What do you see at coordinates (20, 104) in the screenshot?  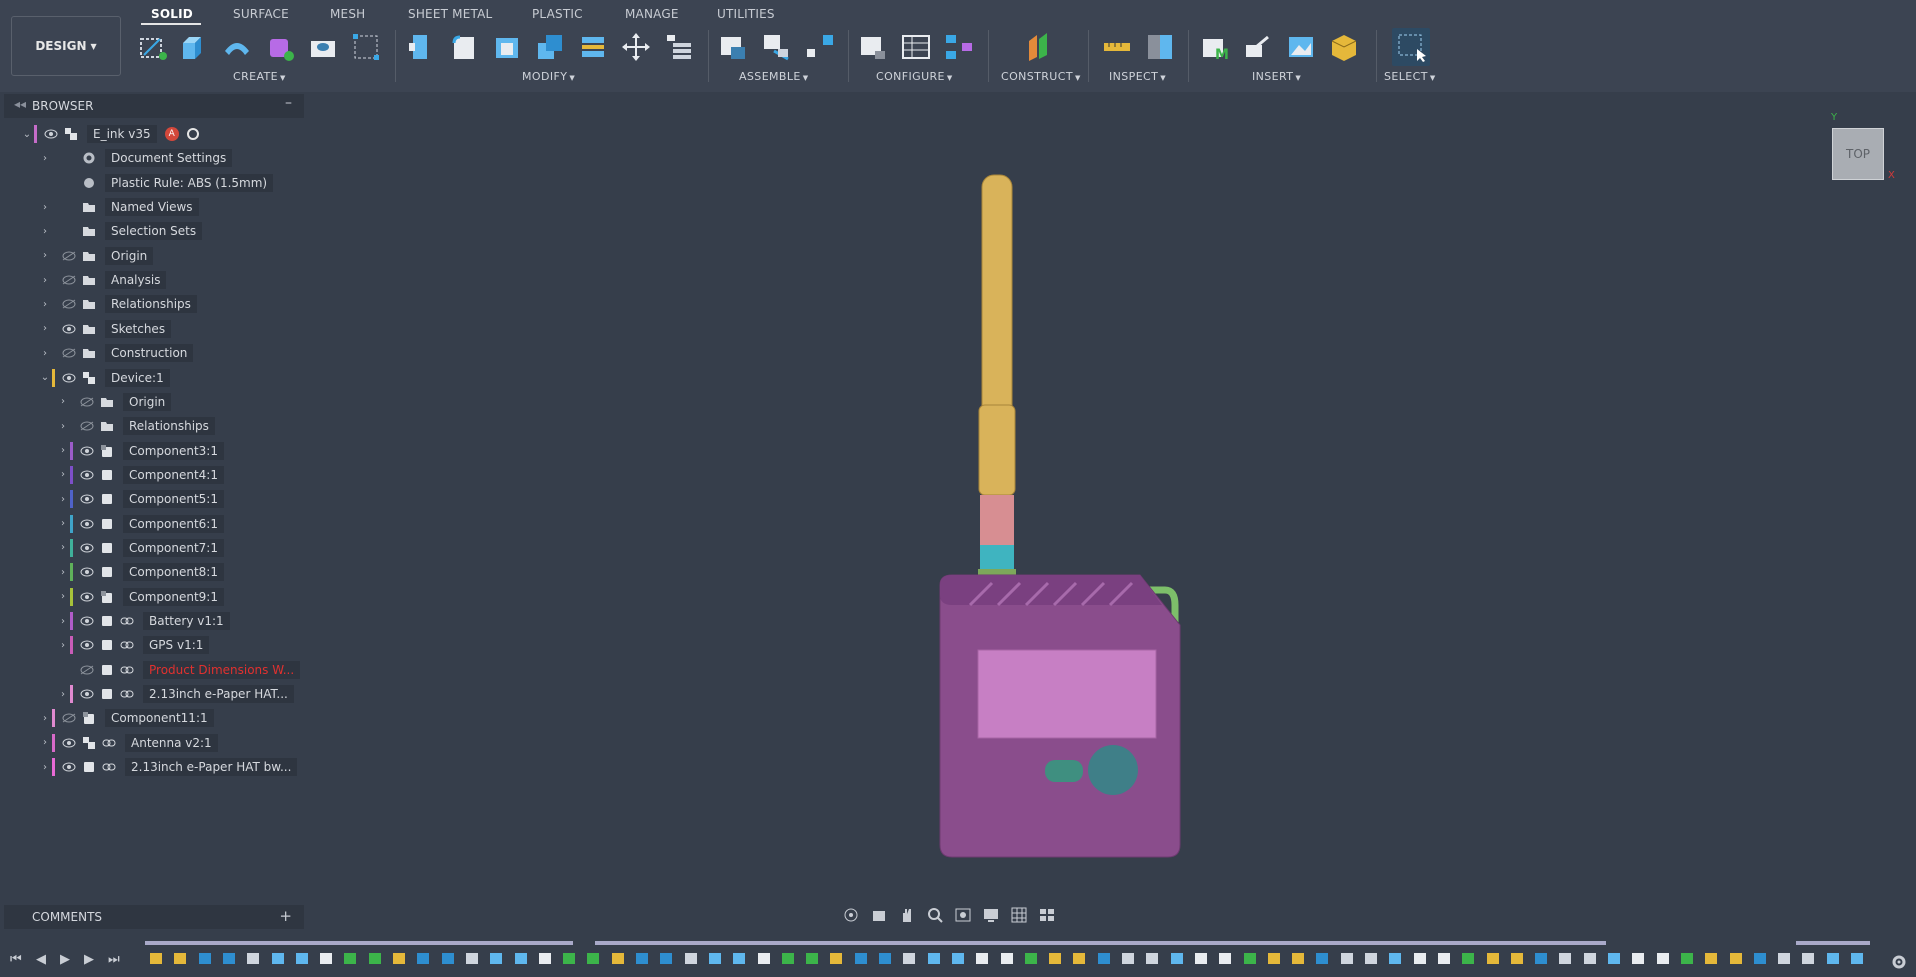 I see `collapse-panel-icon: ◂◂` at bounding box center [20, 104].